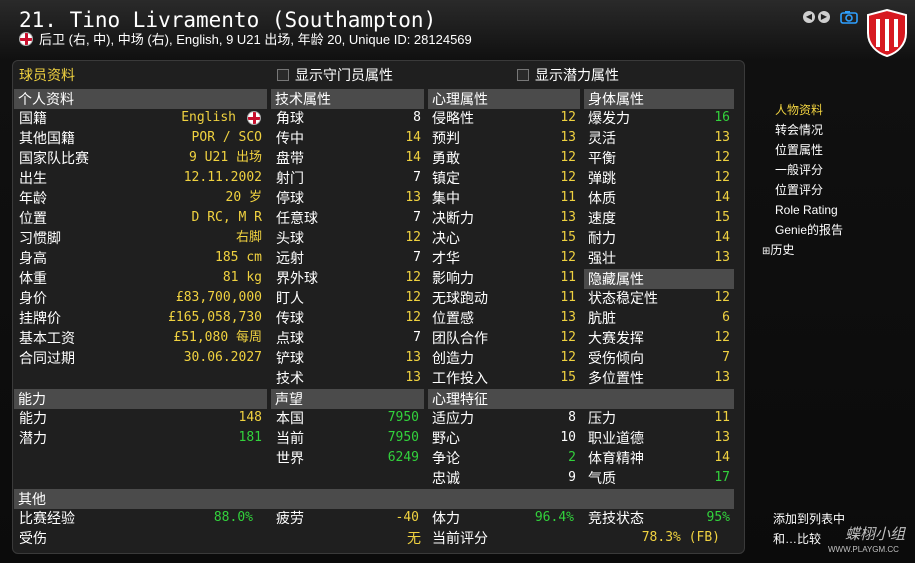 The image size is (915, 563). What do you see at coordinates (250, 417) in the screenshot?
I see `ability-value: 148` at bounding box center [250, 417].